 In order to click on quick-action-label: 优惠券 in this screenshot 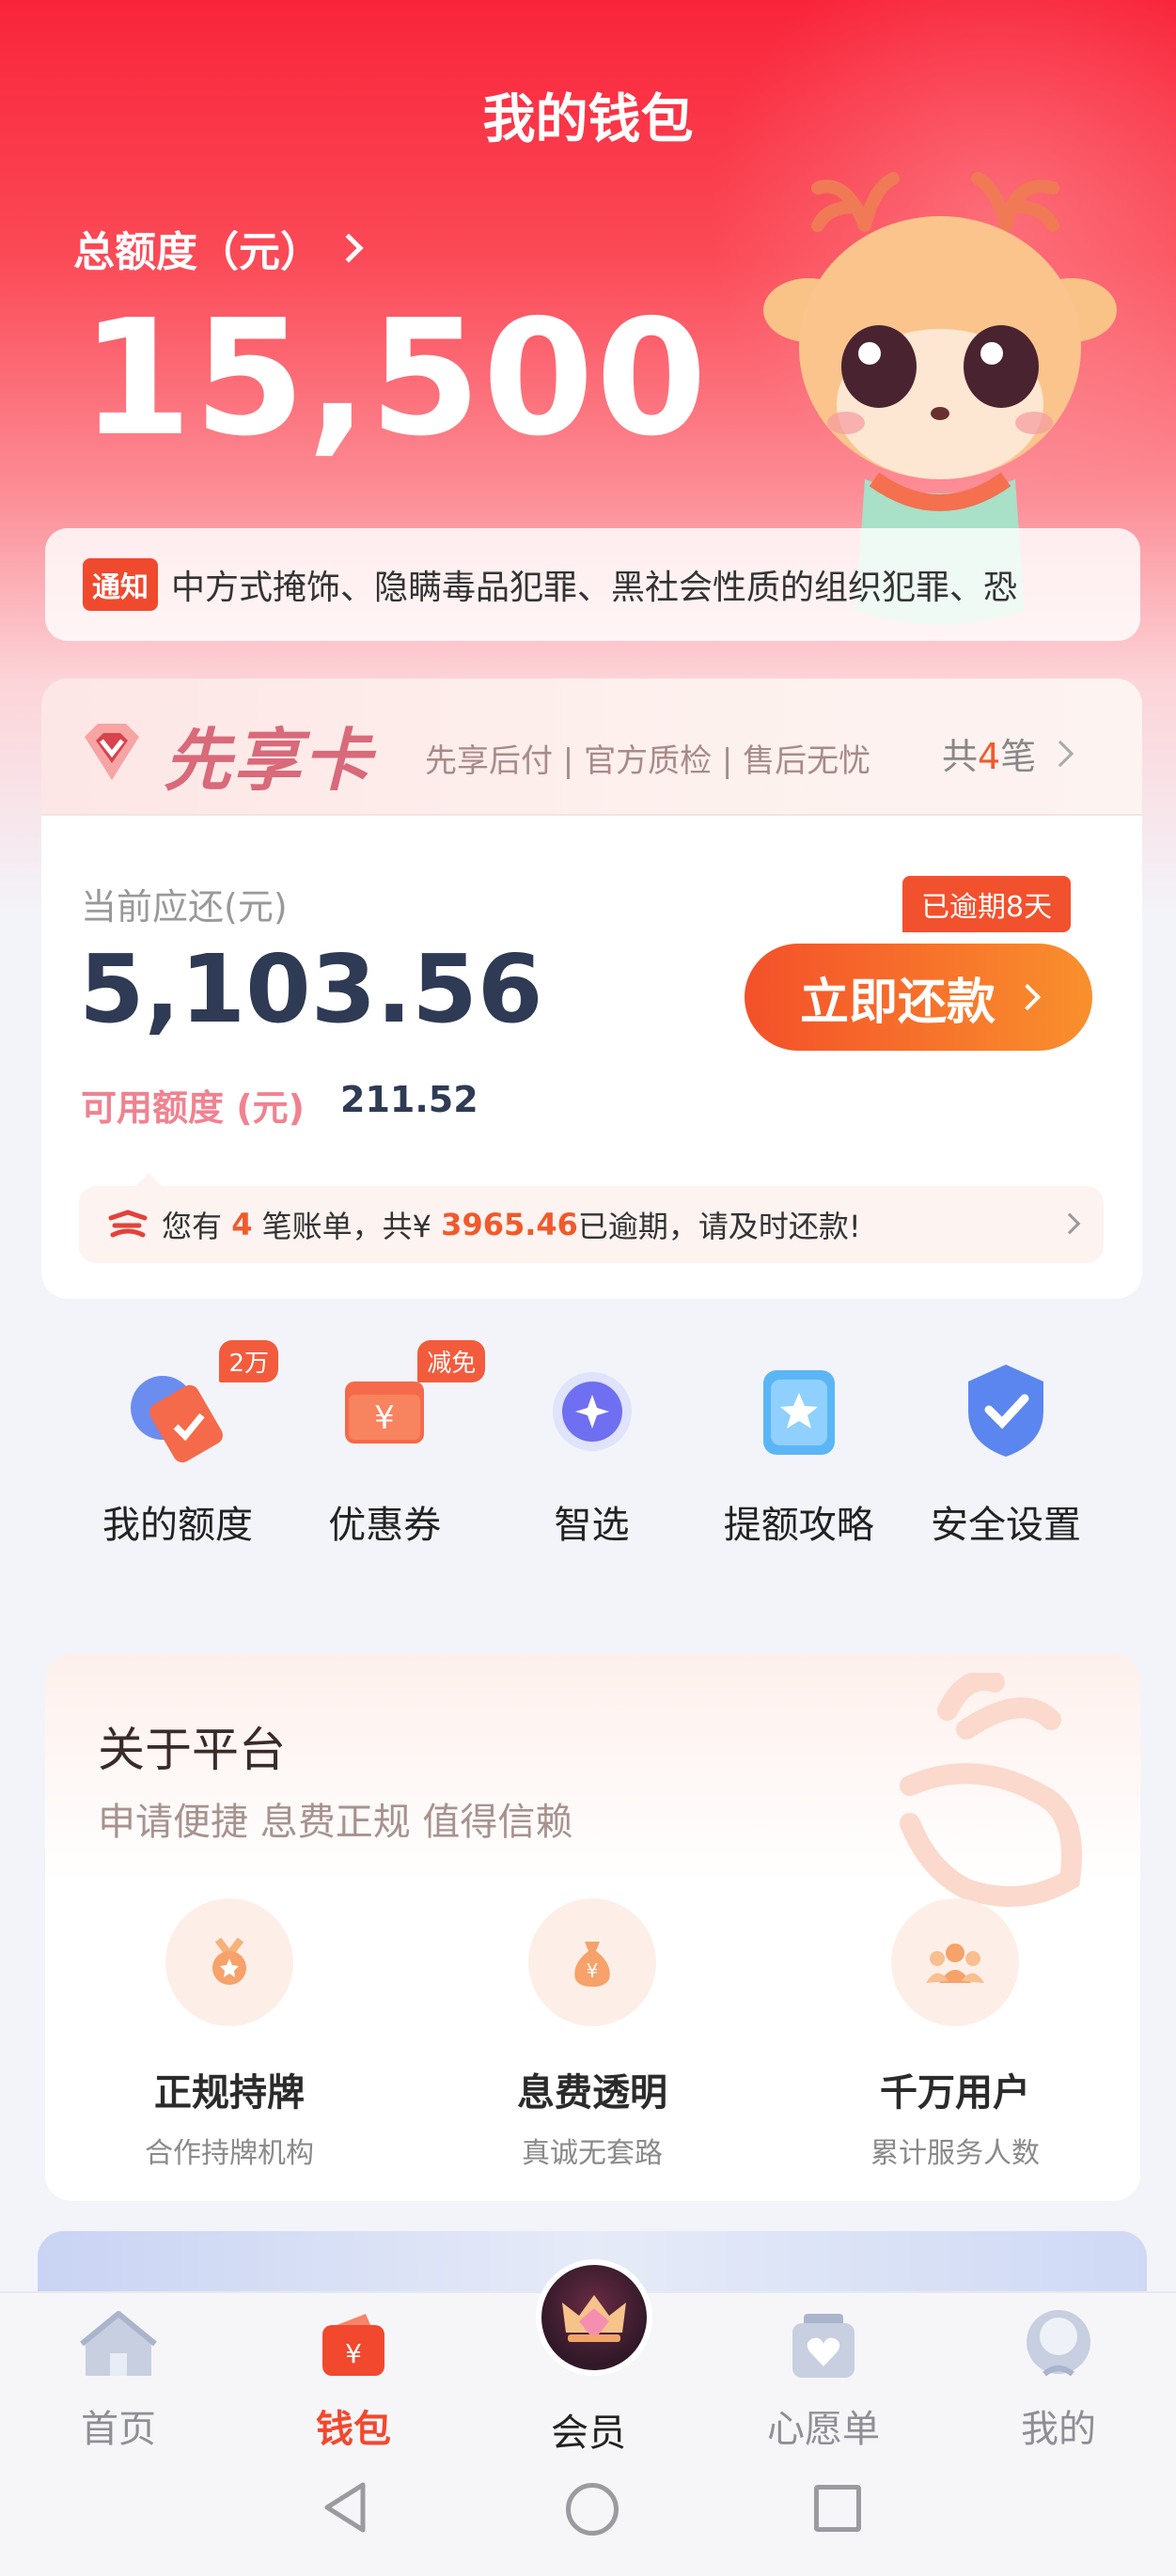, I will do `click(385, 1525)`.